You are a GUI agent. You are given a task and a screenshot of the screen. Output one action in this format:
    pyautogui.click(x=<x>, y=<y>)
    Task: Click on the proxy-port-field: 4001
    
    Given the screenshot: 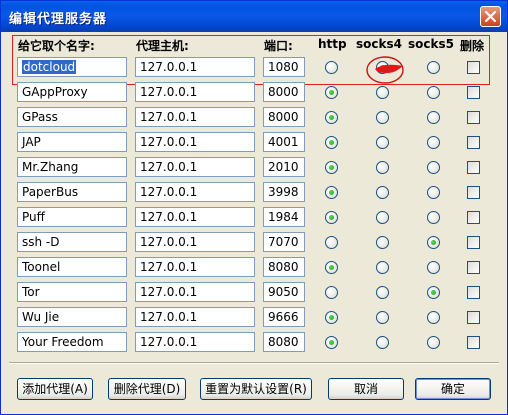 What is the action you would take?
    pyautogui.click(x=284, y=142)
    